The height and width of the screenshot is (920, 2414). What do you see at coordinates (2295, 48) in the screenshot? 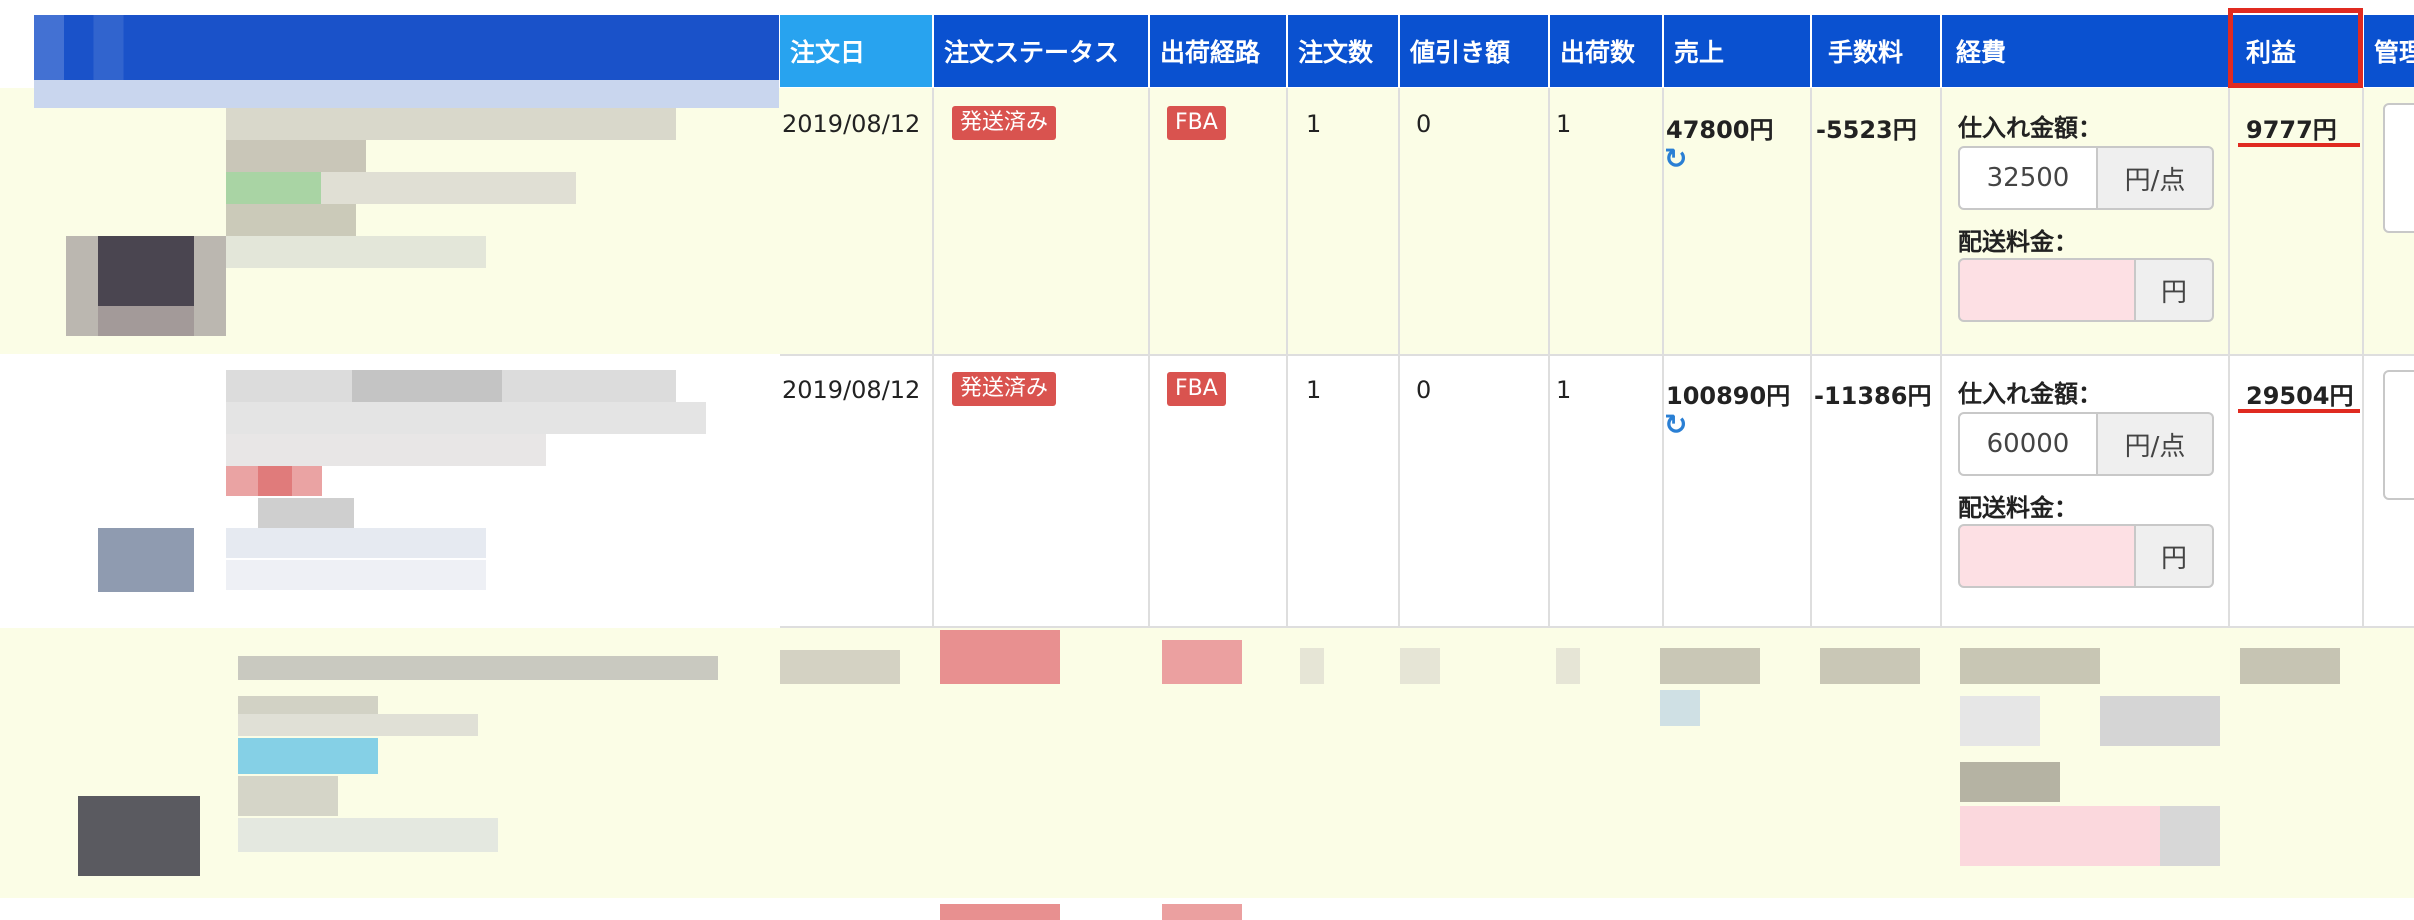
I see `profit-header-highlight` at bounding box center [2295, 48].